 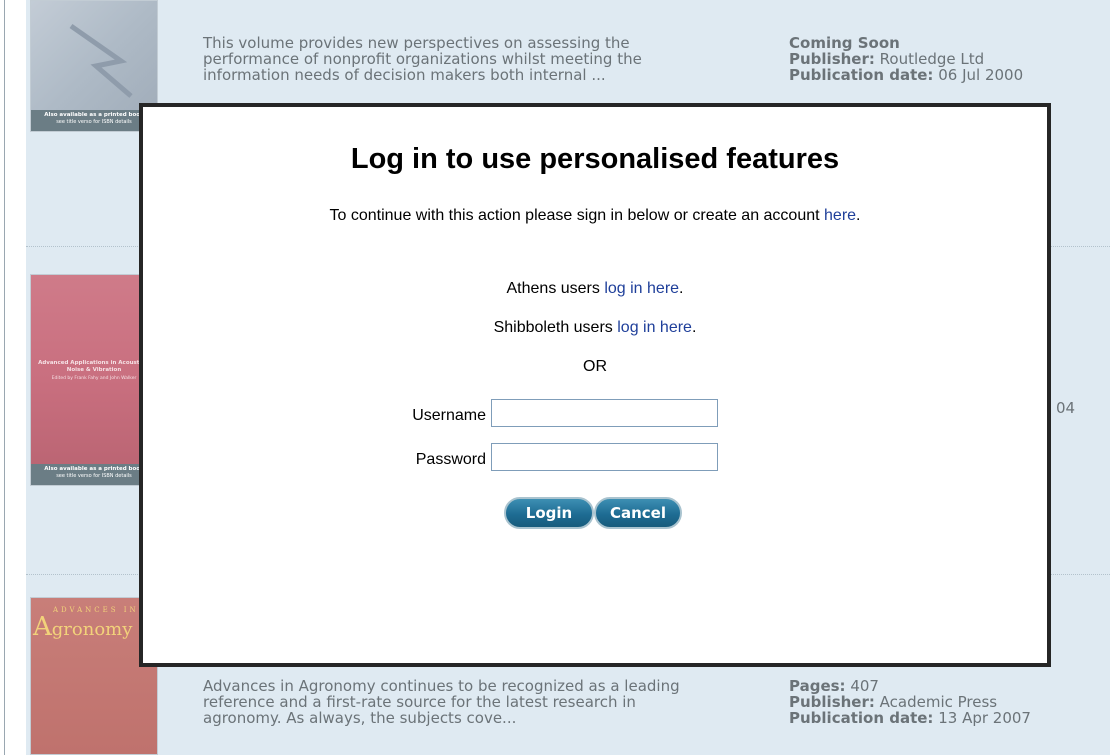 I want to click on password-label: Password, so click(x=450, y=459).